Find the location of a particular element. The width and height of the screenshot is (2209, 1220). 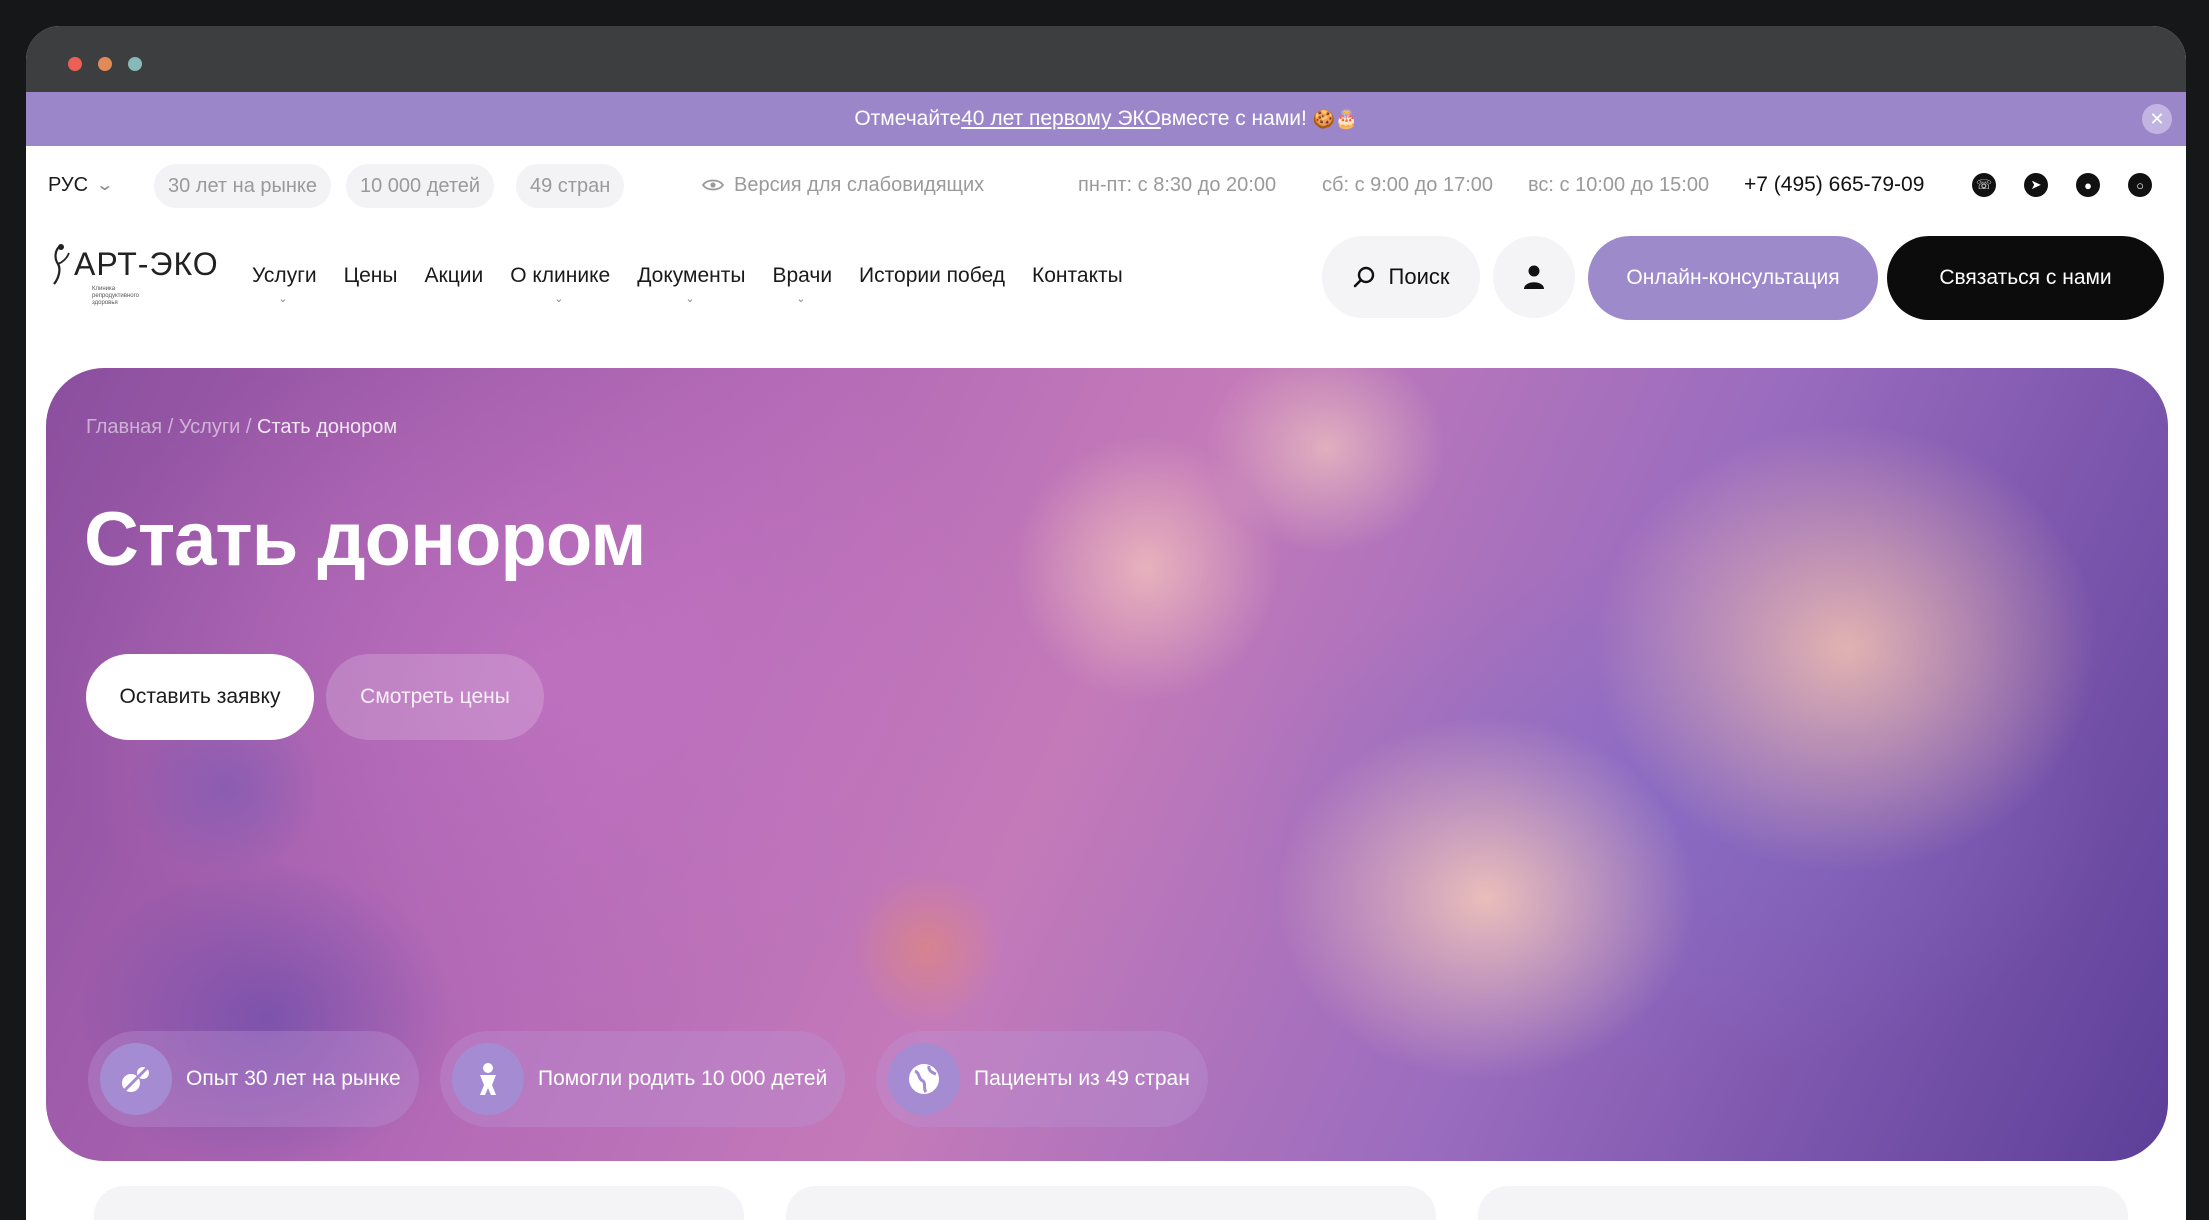

leave-request-button: Оставить заявку is located at coordinates (200, 697).